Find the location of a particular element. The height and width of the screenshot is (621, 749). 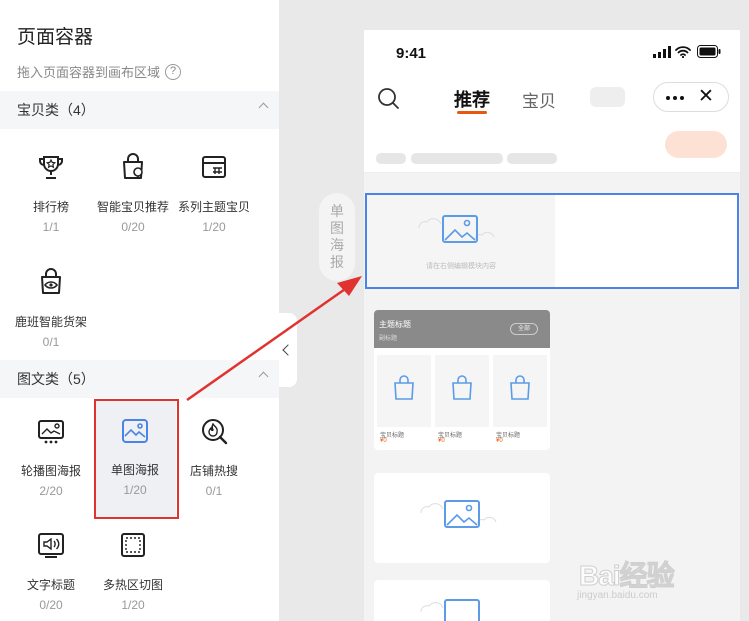

text-title-icon is located at coordinates (51, 545).